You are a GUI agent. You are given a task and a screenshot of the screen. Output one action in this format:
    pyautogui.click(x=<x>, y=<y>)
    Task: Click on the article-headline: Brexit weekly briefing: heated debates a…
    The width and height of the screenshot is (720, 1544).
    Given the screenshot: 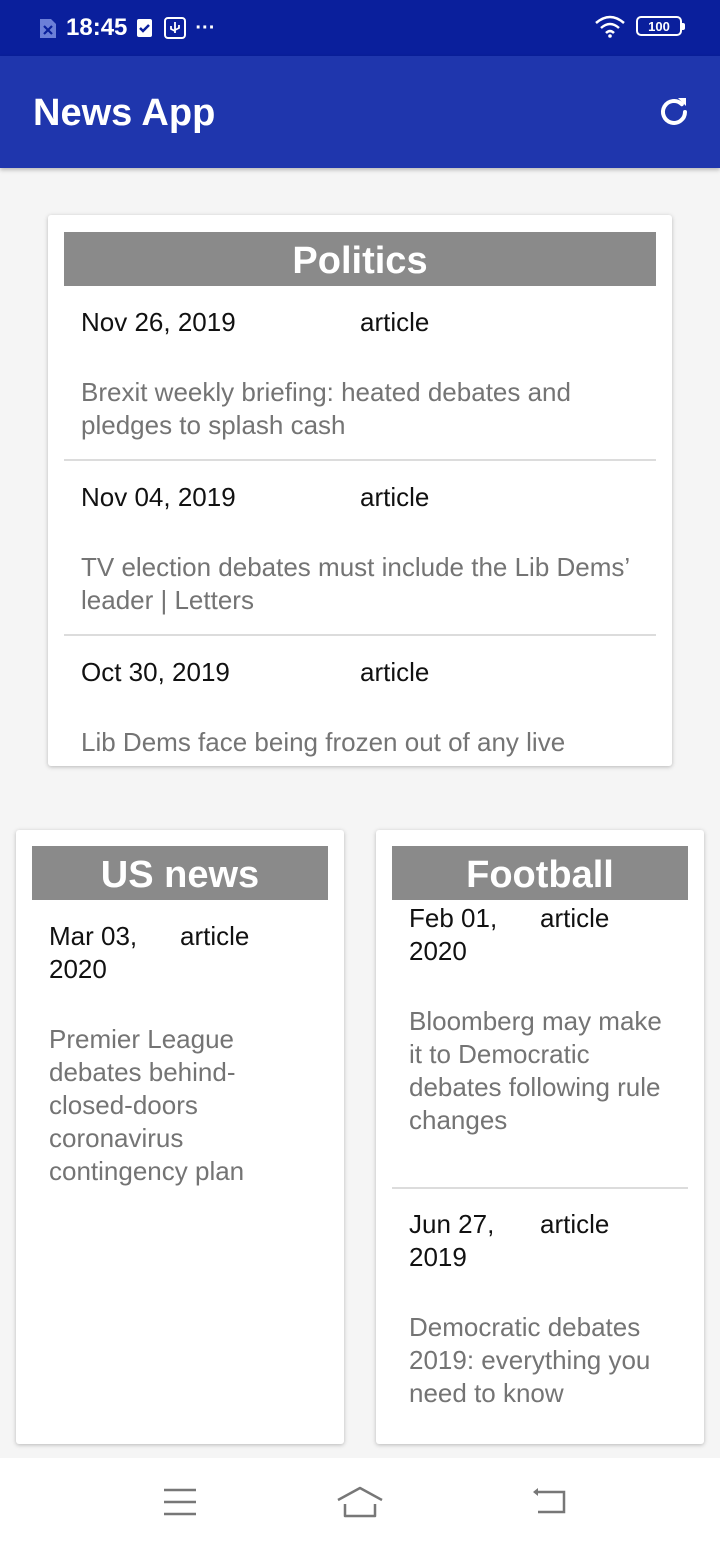 What is the action you would take?
    pyautogui.click(x=326, y=408)
    